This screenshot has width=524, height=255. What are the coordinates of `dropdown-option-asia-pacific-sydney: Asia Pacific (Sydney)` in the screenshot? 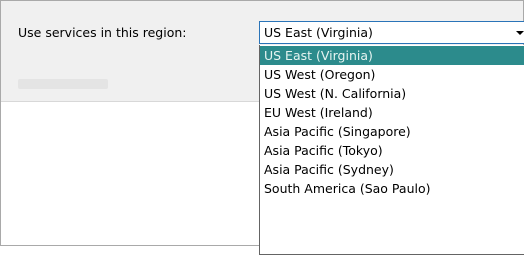 It's located at (392, 169).